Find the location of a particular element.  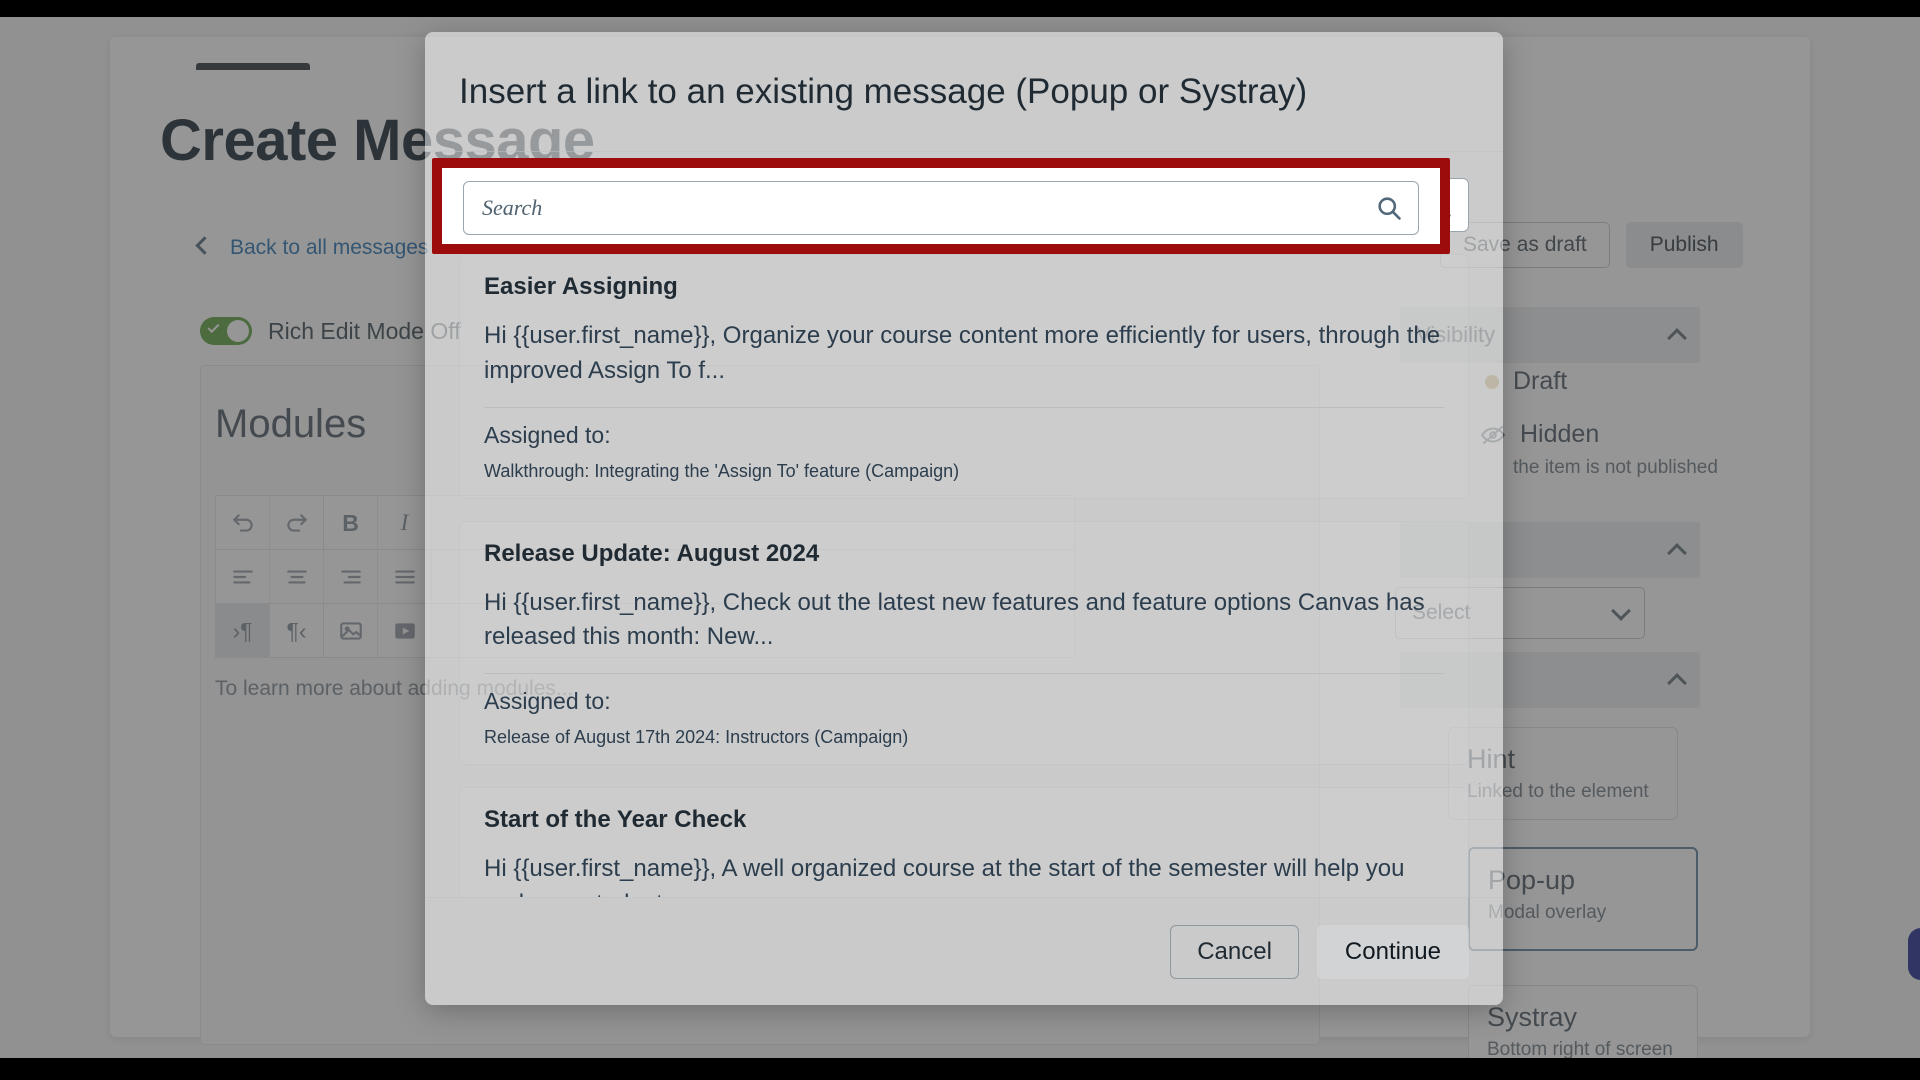

message-title: Release Update: August 2024 is located at coordinates (652, 553).